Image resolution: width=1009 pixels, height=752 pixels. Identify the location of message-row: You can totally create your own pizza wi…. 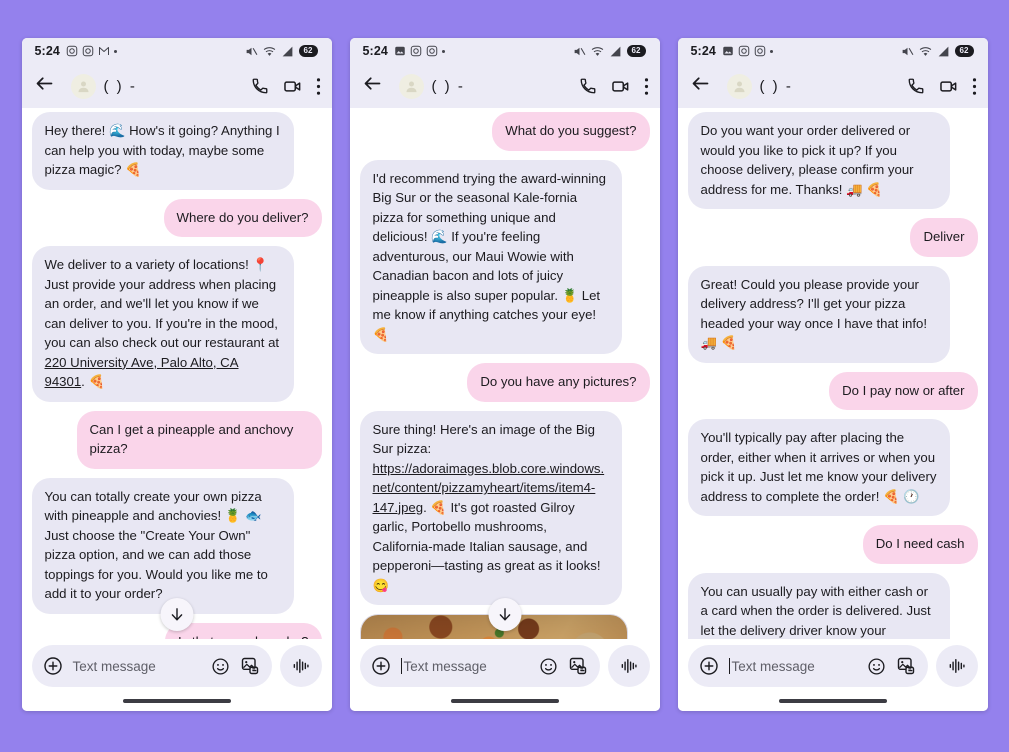
(176, 545).